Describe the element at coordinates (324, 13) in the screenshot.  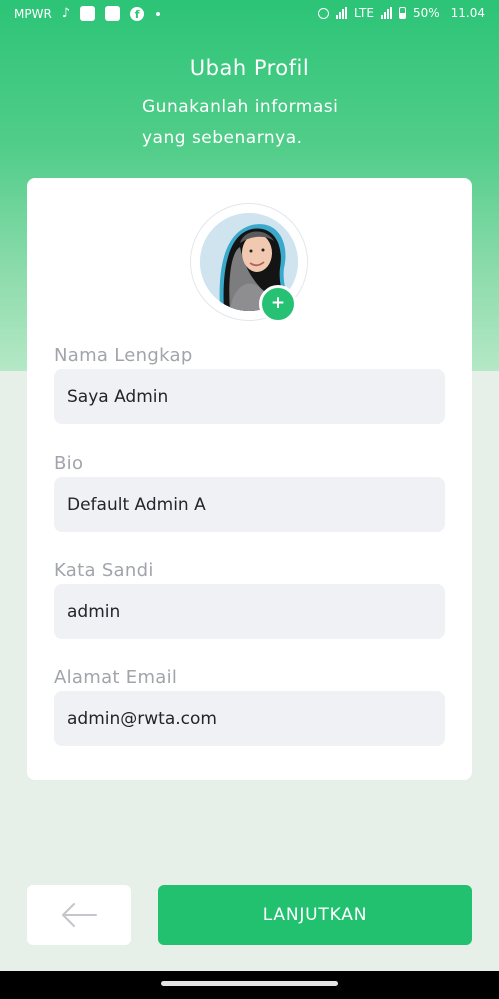
I see `alarm-icon` at that location.